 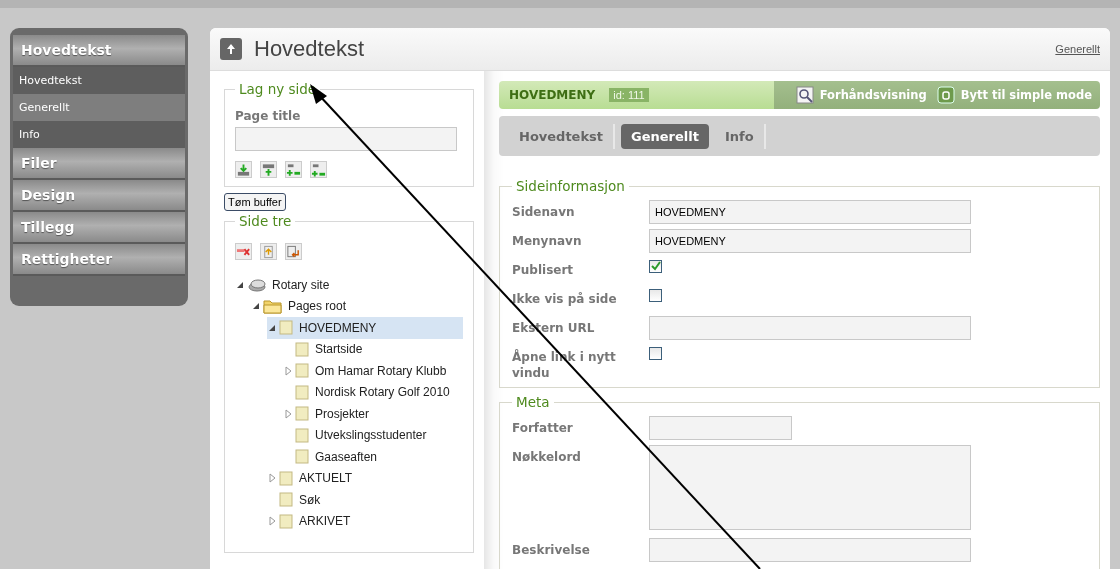 I want to click on tab: Info, so click(x=740, y=136).